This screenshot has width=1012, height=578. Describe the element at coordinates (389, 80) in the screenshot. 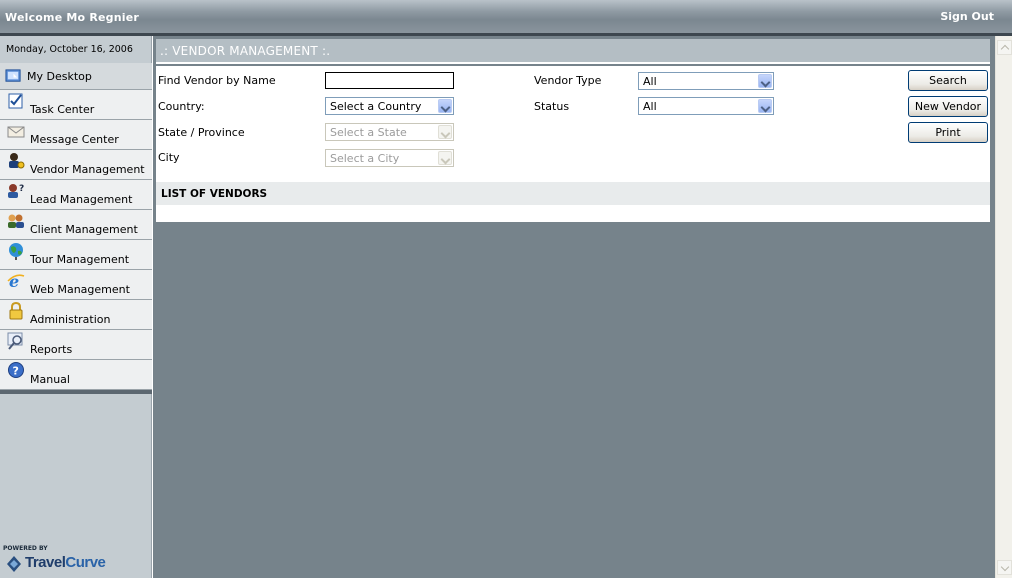

I see `find-vendor-input` at that location.